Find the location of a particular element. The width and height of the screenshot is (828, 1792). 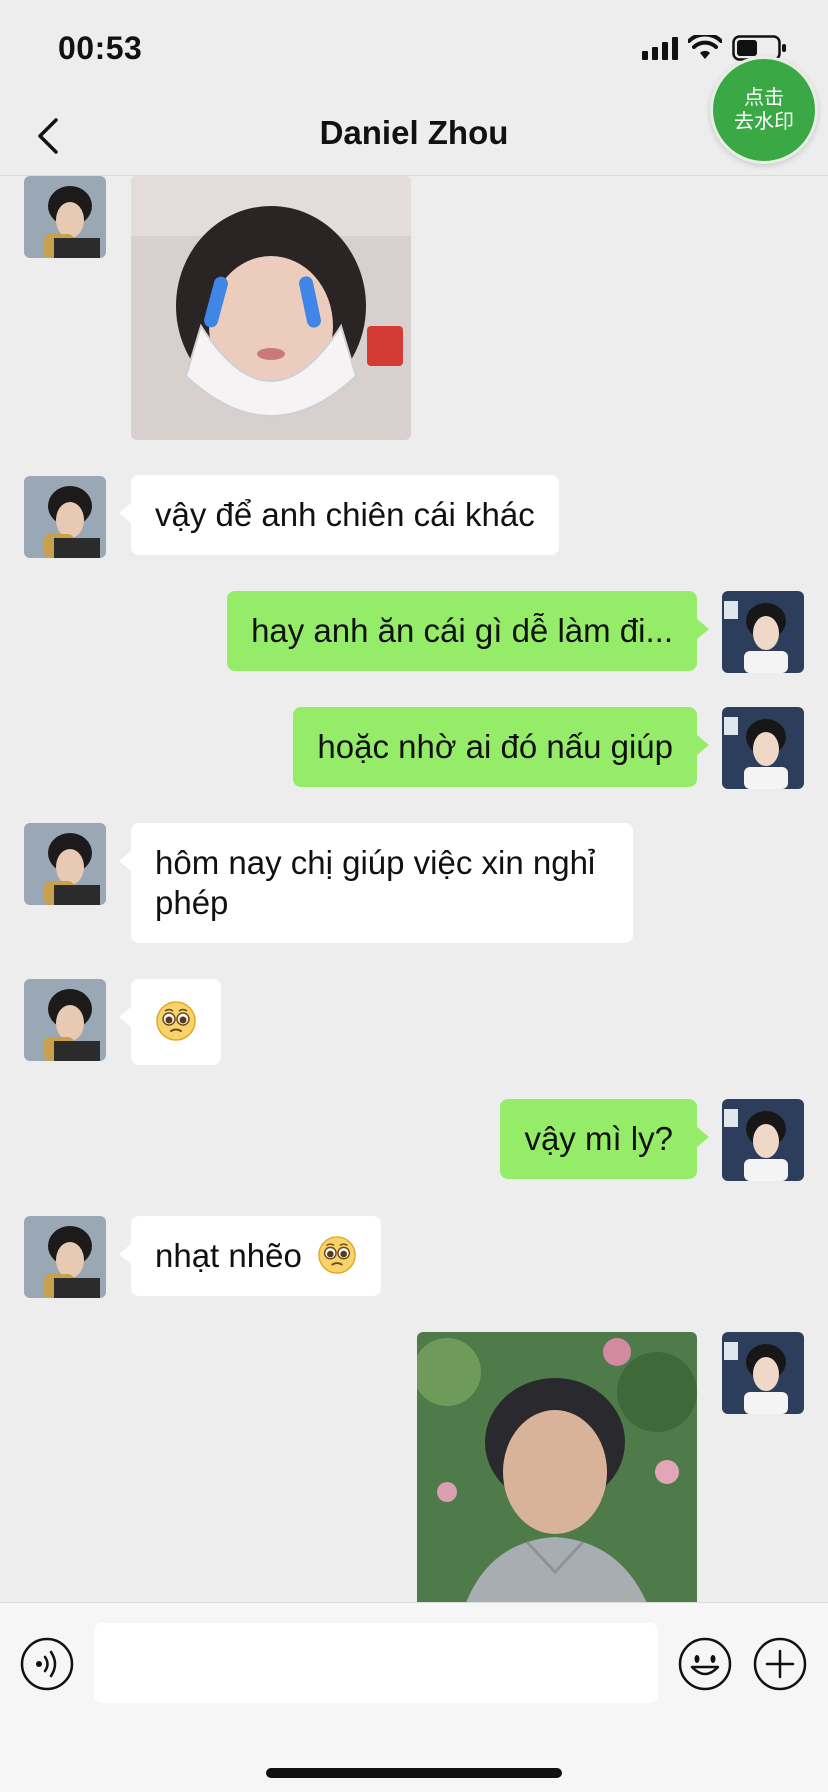

sent-photo is located at coordinates (557, 1467).